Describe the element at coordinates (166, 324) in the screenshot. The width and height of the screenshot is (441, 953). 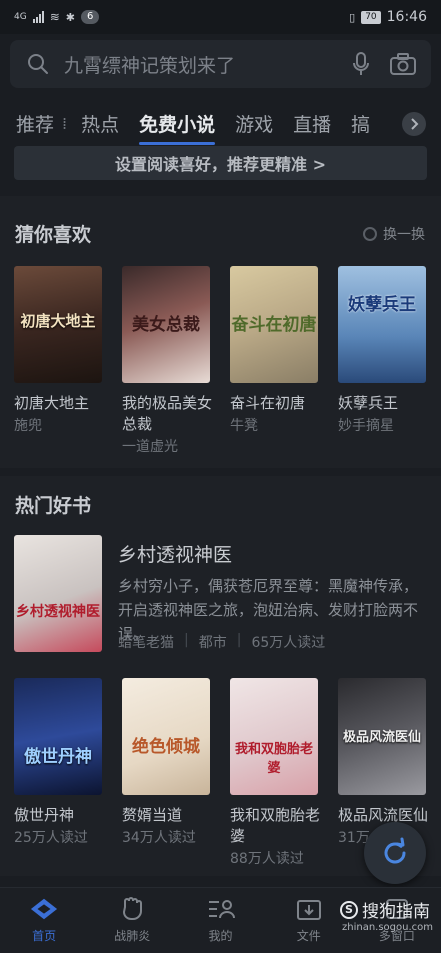
I see `book-cover: 美女总裁` at that location.